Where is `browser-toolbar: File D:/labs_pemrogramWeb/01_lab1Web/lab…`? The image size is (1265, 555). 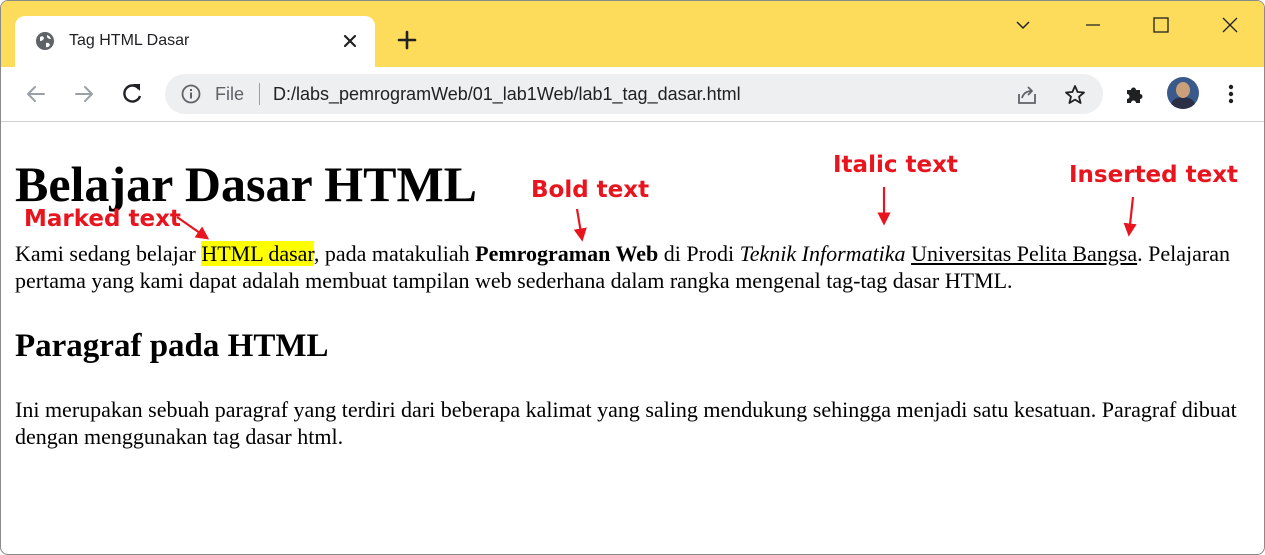
browser-toolbar: File D:/labs_pemrogramWeb/01_lab1Web/lab… is located at coordinates (632, 94).